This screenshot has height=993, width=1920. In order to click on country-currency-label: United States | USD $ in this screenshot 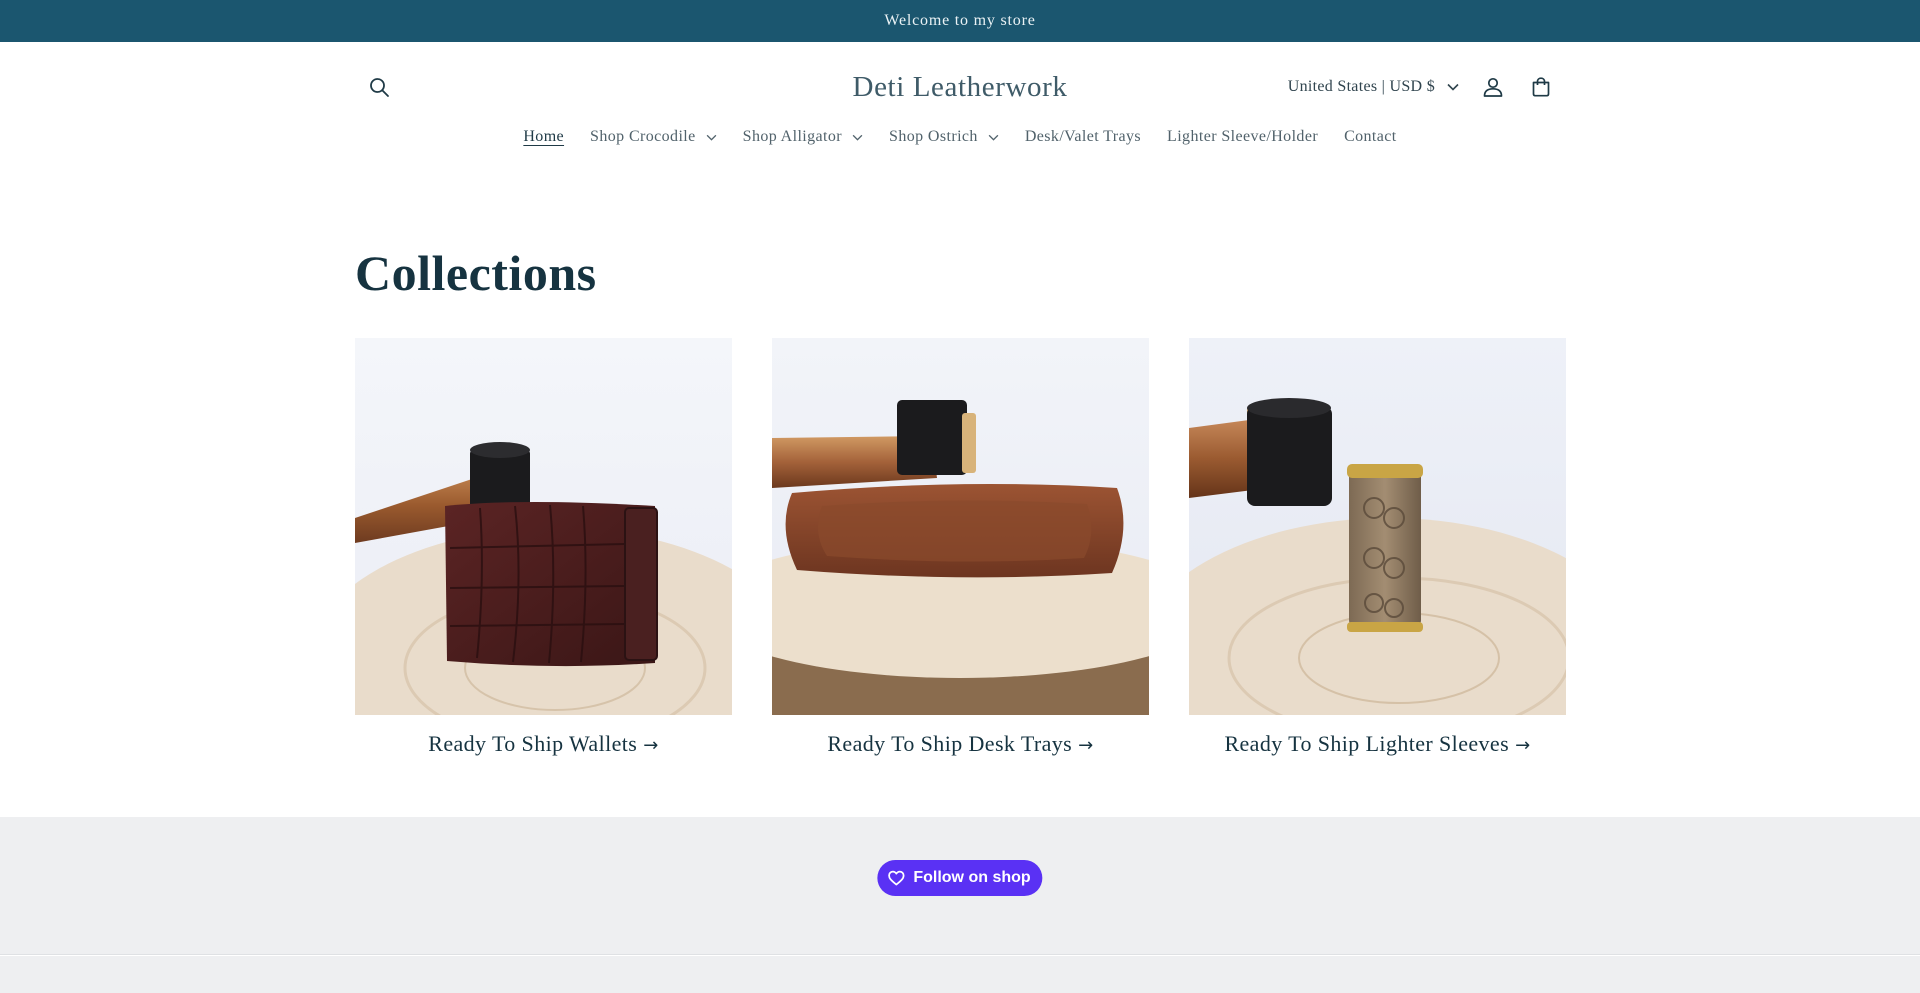, I will do `click(1361, 86)`.